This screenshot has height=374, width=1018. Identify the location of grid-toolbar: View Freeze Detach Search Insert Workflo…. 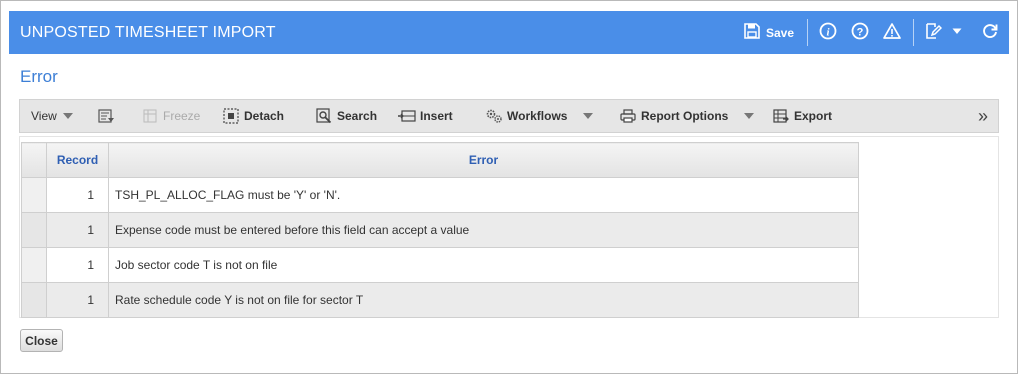
(509, 116).